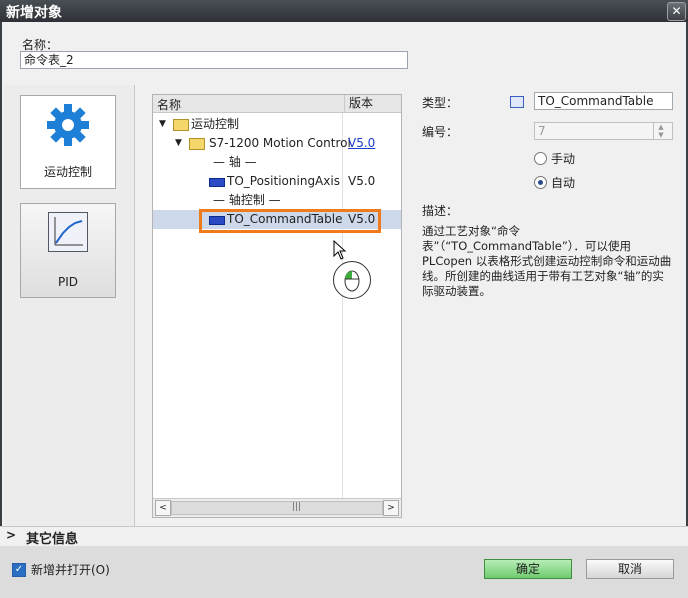  Describe the element at coordinates (344, 536) in the screenshot. I see `more-info-bar: > 其它信息` at that location.